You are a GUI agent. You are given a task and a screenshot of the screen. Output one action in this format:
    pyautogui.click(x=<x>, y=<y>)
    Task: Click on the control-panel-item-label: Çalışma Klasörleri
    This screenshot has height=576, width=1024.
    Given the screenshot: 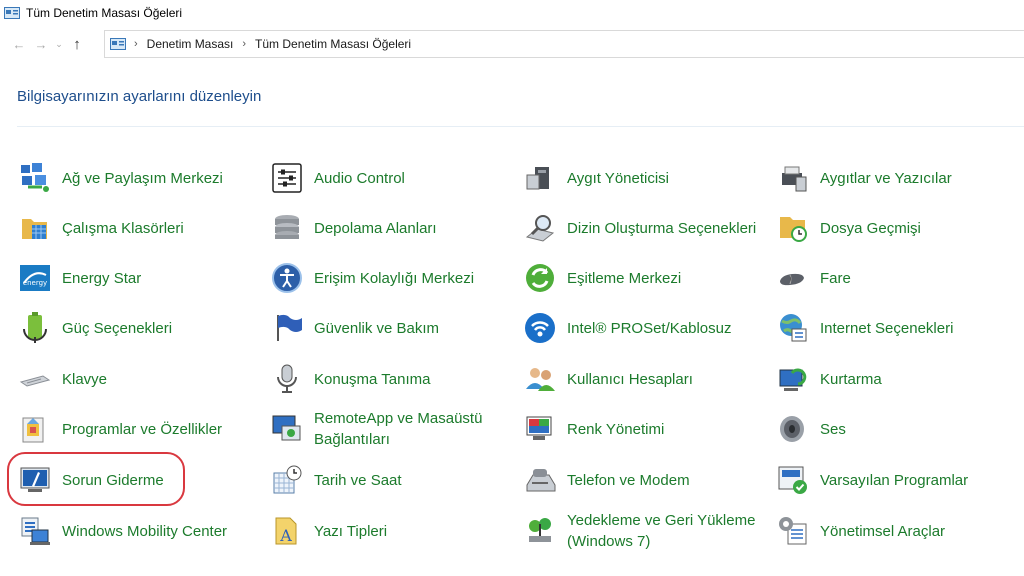 What is the action you would take?
    pyautogui.click(x=123, y=228)
    